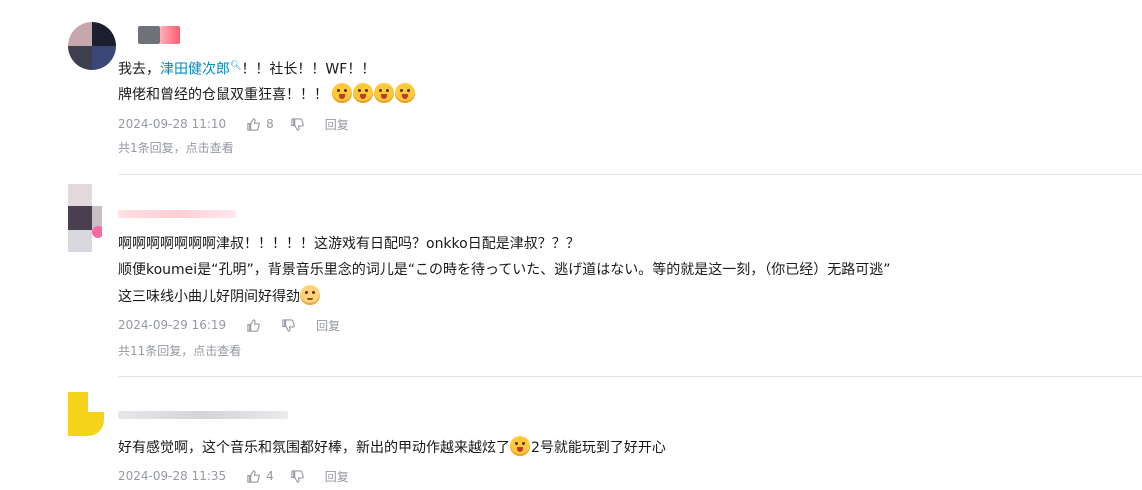 This screenshot has height=490, width=1142. I want to click on comment-text-line-1: 好有感觉啊，这个音乐和氛围都好棒，新出的甲动作越来越炫了 2号就能玩到了好开心, so click(392, 447).